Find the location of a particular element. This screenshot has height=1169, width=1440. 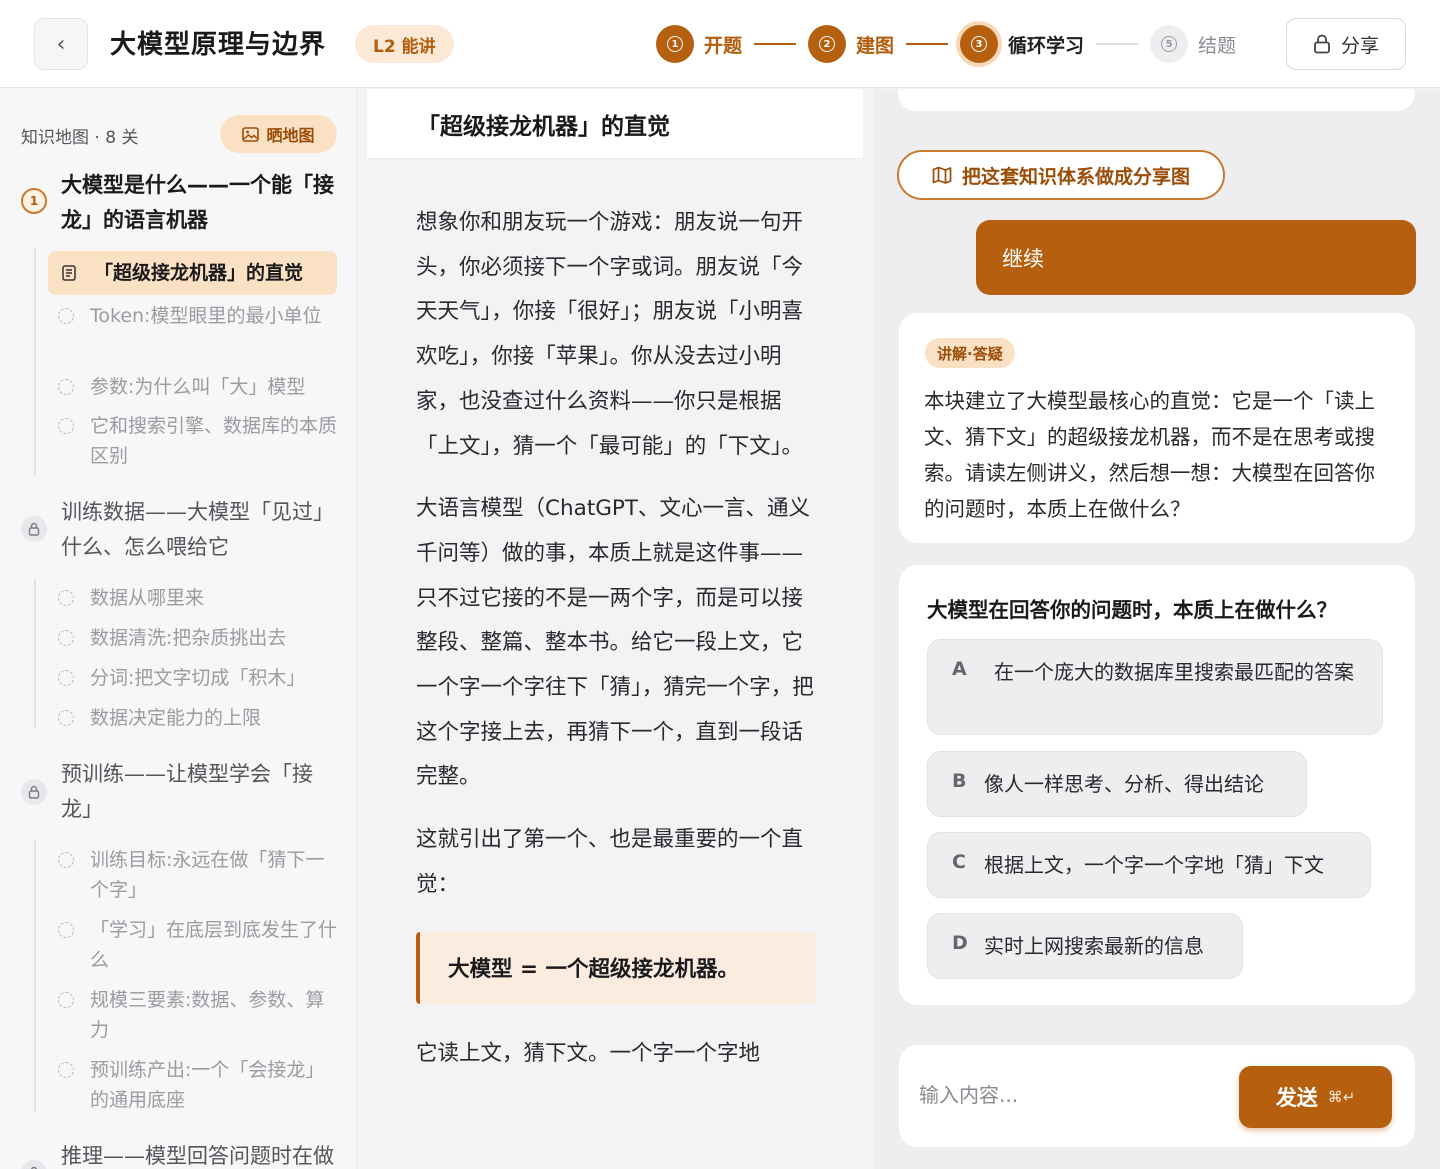

document-icon is located at coordinates (69, 273).